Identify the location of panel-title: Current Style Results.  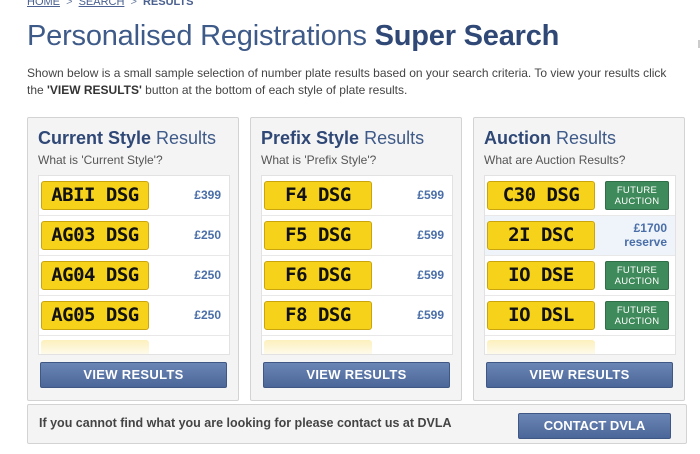
(127, 138).